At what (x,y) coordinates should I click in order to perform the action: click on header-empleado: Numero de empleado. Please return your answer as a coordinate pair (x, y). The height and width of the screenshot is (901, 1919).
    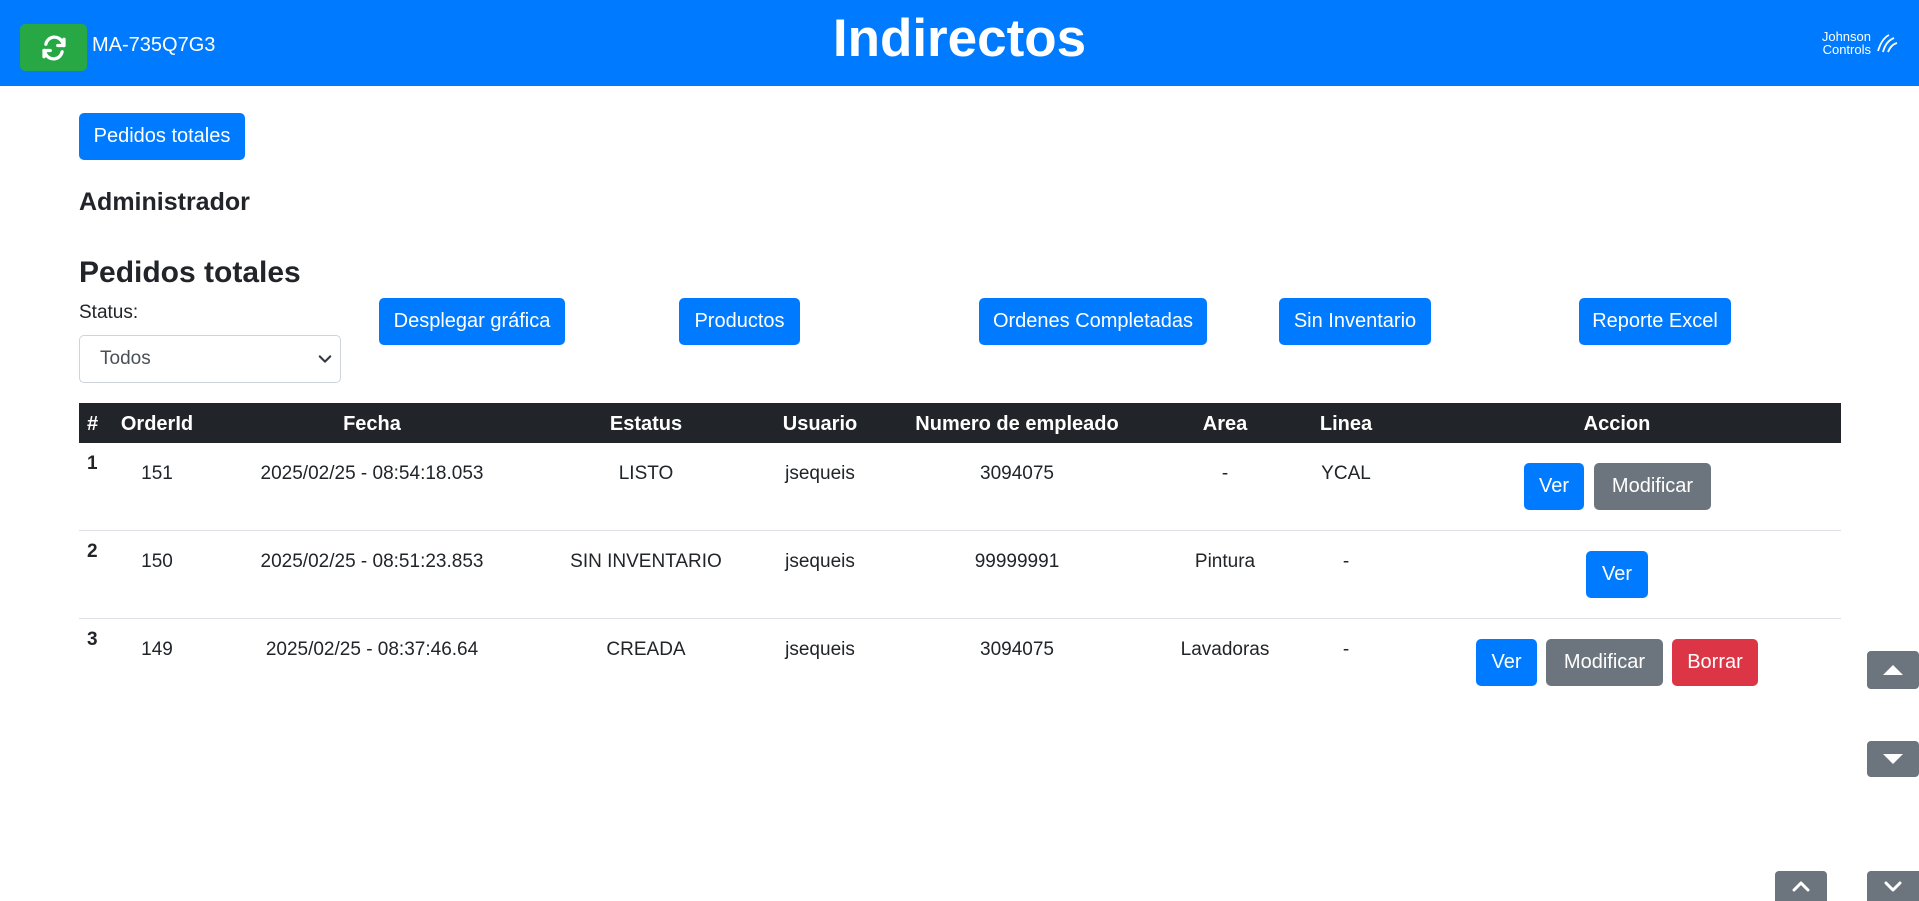
    Looking at the image, I should click on (1017, 424).